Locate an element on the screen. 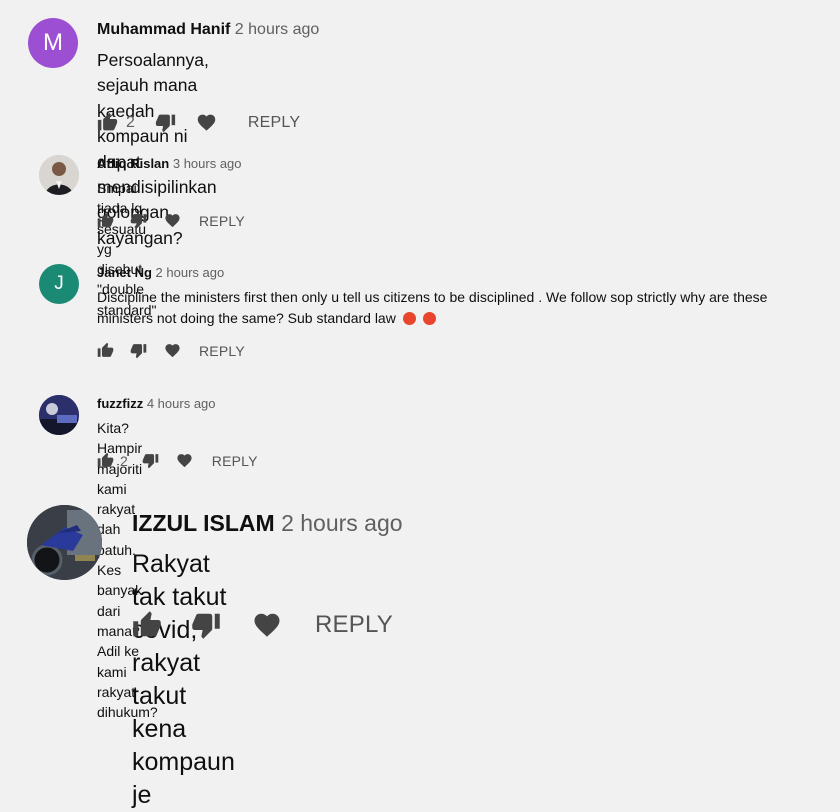 Image resolution: width=840 pixels, height=812 pixels. author-name: fuzzfizz is located at coordinates (120, 403).